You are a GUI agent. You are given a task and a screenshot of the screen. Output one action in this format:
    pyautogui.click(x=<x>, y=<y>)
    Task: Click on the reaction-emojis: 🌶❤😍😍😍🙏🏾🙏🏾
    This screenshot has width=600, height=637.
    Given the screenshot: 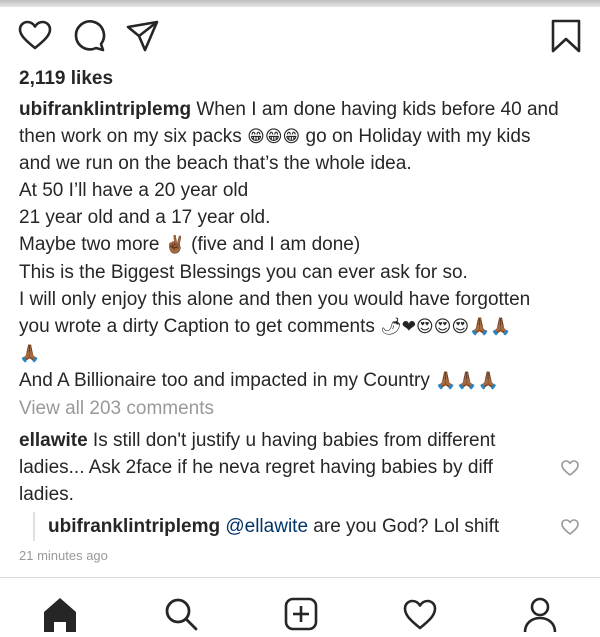 What is the action you would take?
    pyautogui.click(x=446, y=326)
    